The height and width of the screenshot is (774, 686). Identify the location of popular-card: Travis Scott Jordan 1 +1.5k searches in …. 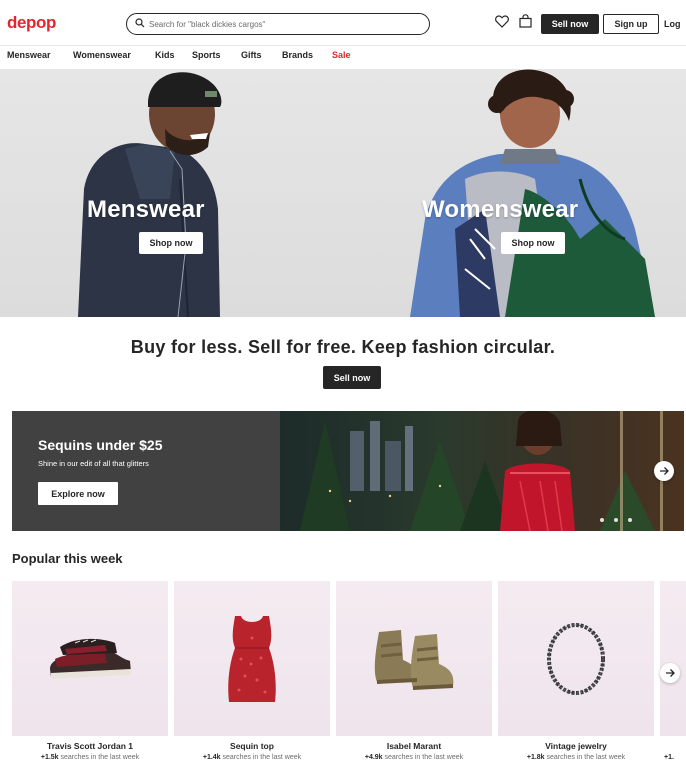
(90, 677).